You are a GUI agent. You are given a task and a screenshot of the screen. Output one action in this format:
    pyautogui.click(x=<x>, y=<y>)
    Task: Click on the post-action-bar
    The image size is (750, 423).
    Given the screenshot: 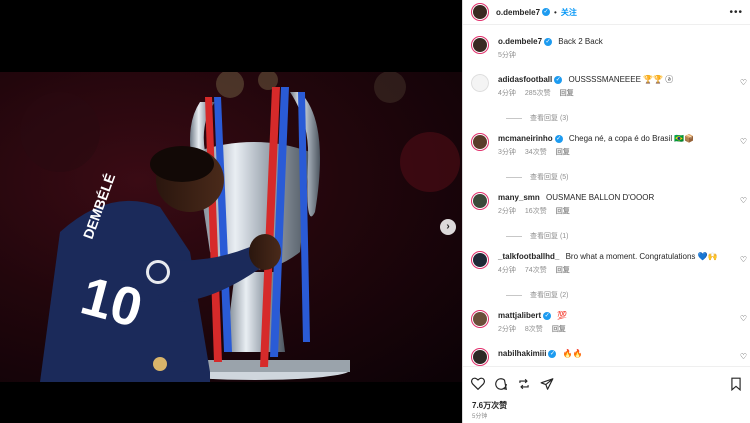 What is the action you would take?
    pyautogui.click(x=606, y=383)
    